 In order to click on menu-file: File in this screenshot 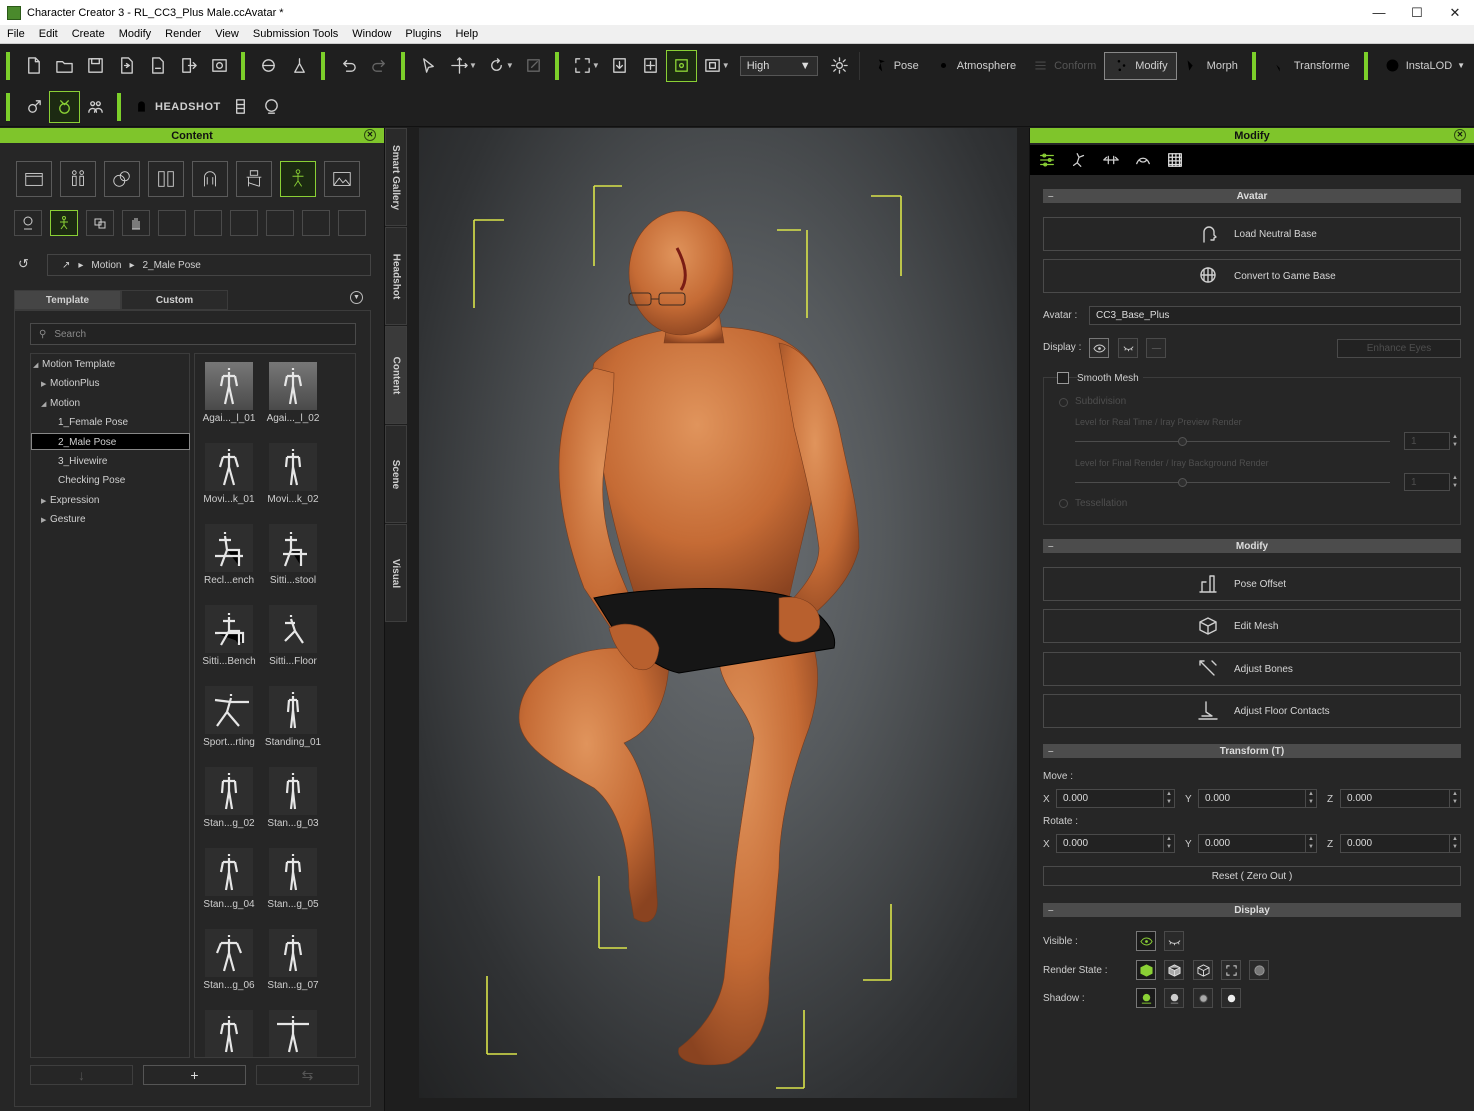, I will do `click(16, 34)`.